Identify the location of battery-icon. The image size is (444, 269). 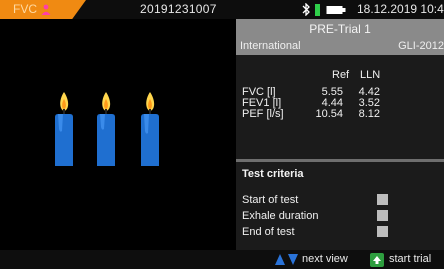
(336, 10).